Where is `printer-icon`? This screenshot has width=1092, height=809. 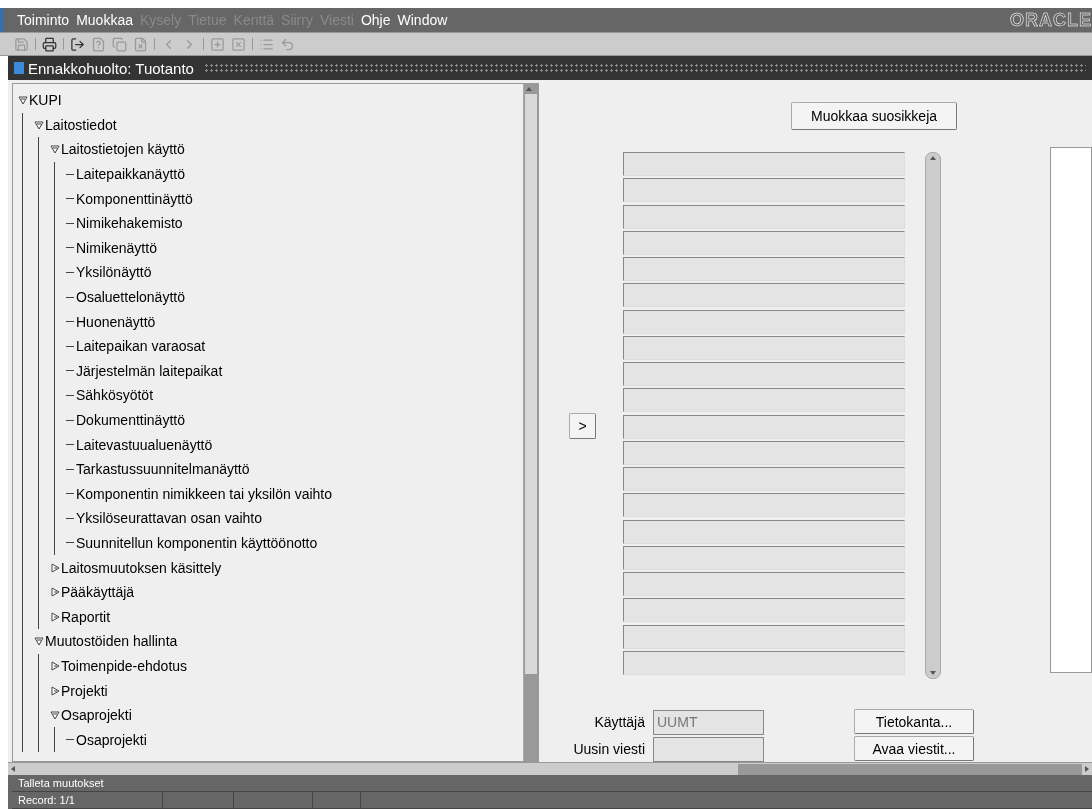
printer-icon is located at coordinates (49, 44).